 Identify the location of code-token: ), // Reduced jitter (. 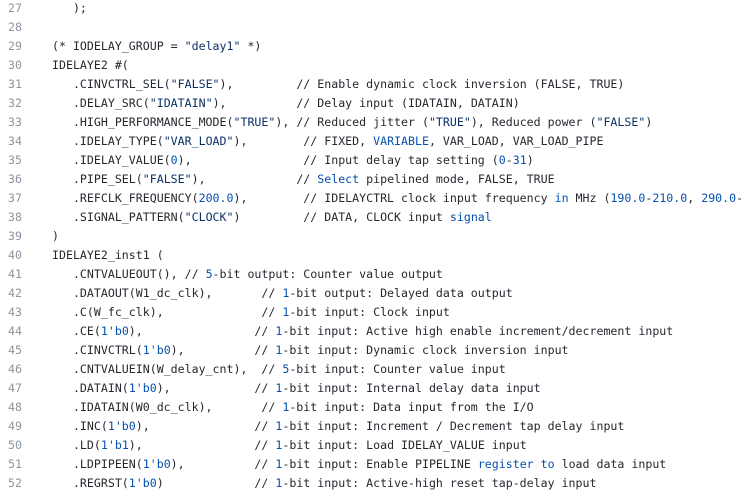
(352, 122).